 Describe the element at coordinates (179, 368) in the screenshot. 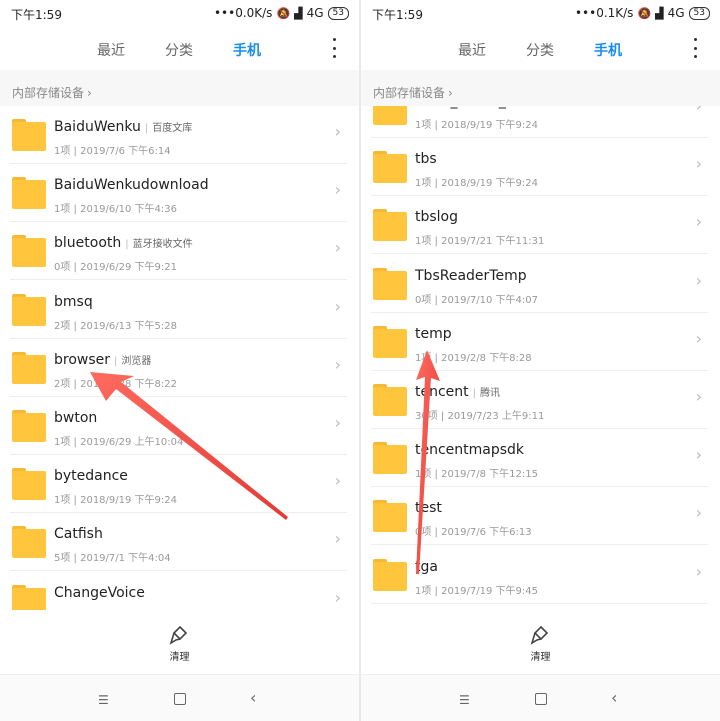

I see `list-item: browser浏览器 2项 | 2019/7/28 下午8:22 ›` at that location.